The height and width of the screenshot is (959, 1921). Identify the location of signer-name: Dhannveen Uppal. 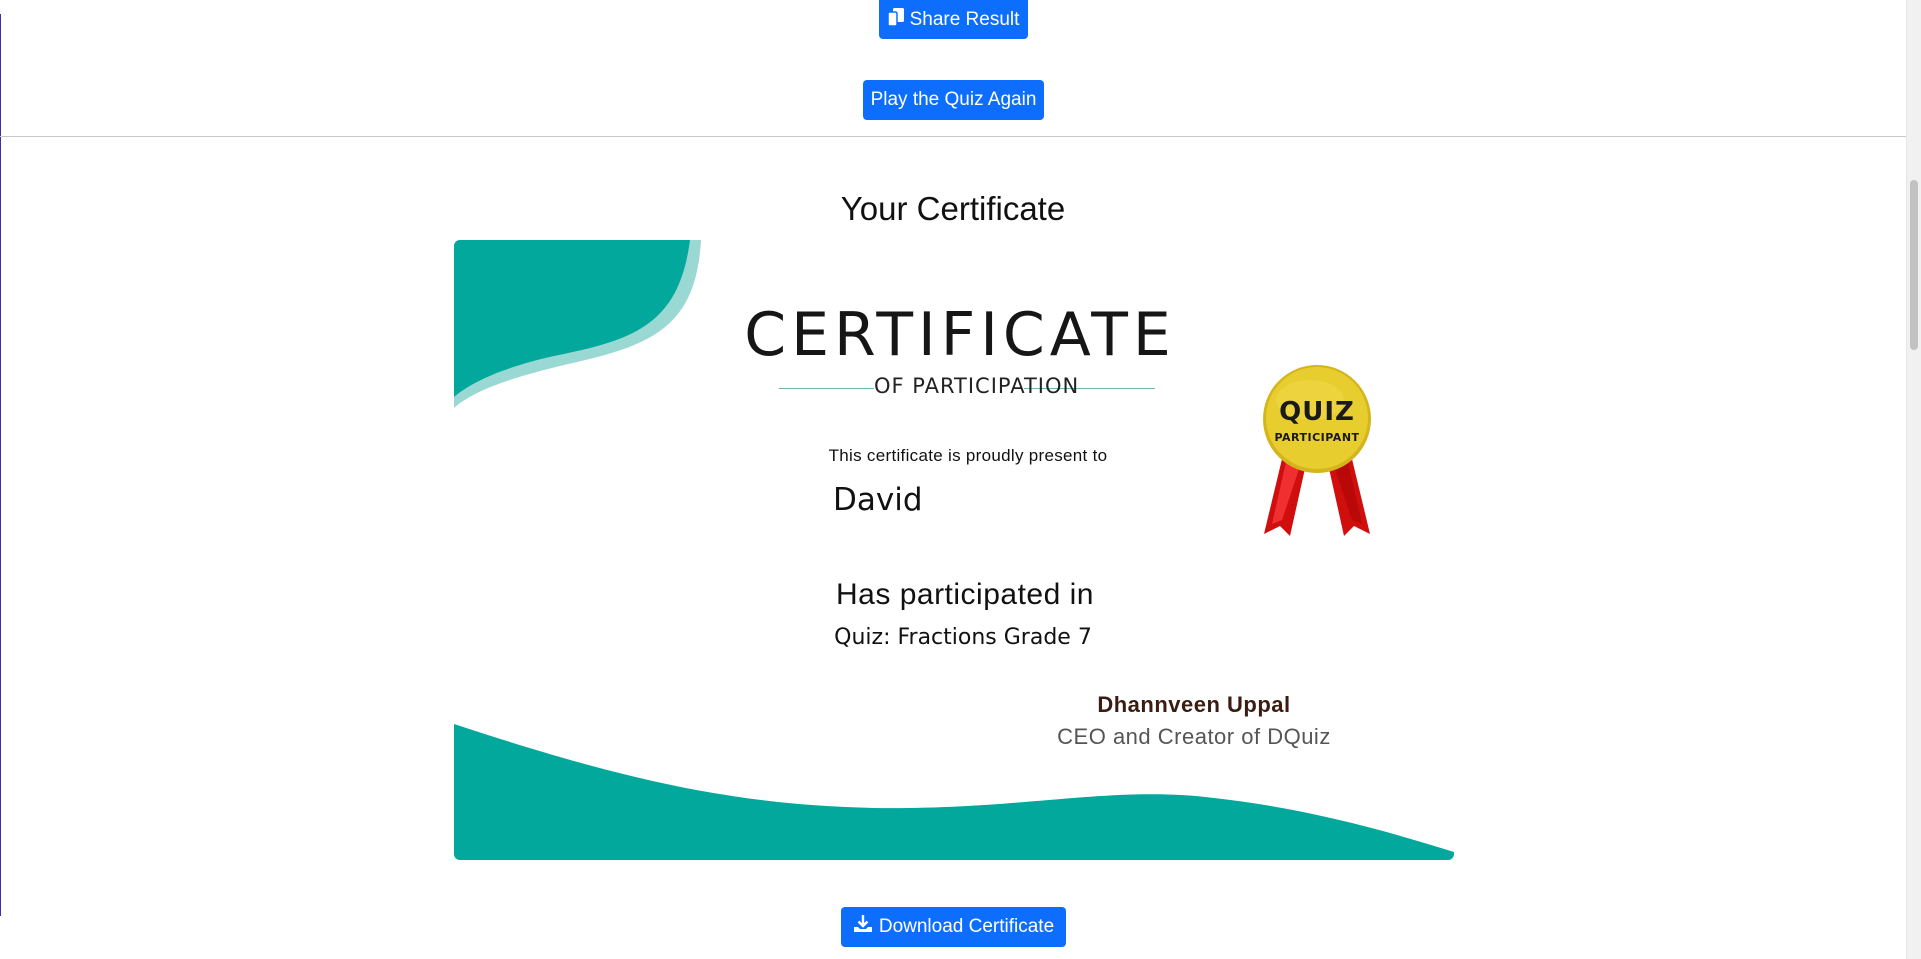
(1194, 704).